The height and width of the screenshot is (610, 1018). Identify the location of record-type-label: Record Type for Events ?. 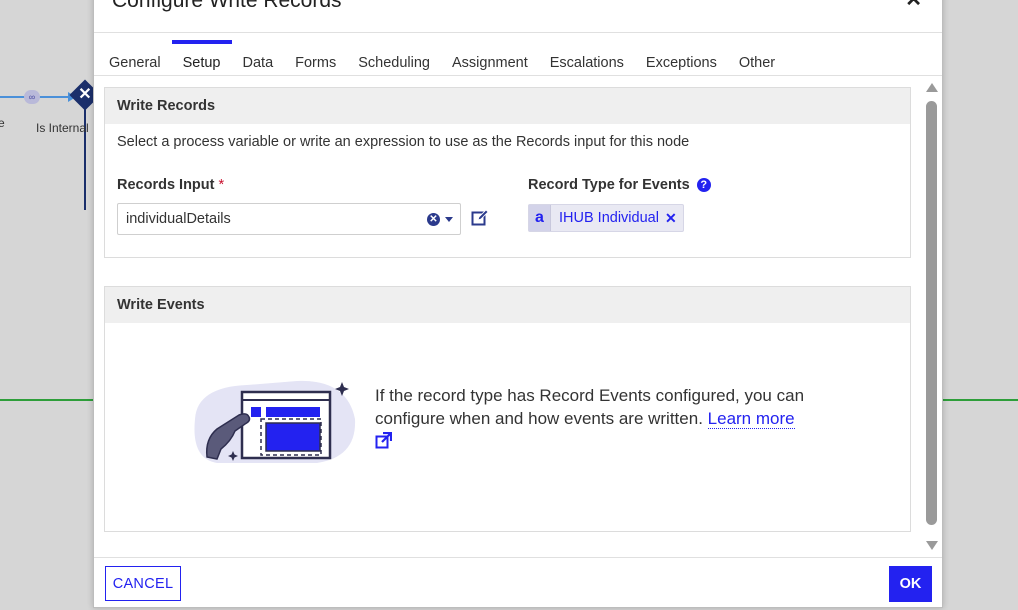
(619, 185).